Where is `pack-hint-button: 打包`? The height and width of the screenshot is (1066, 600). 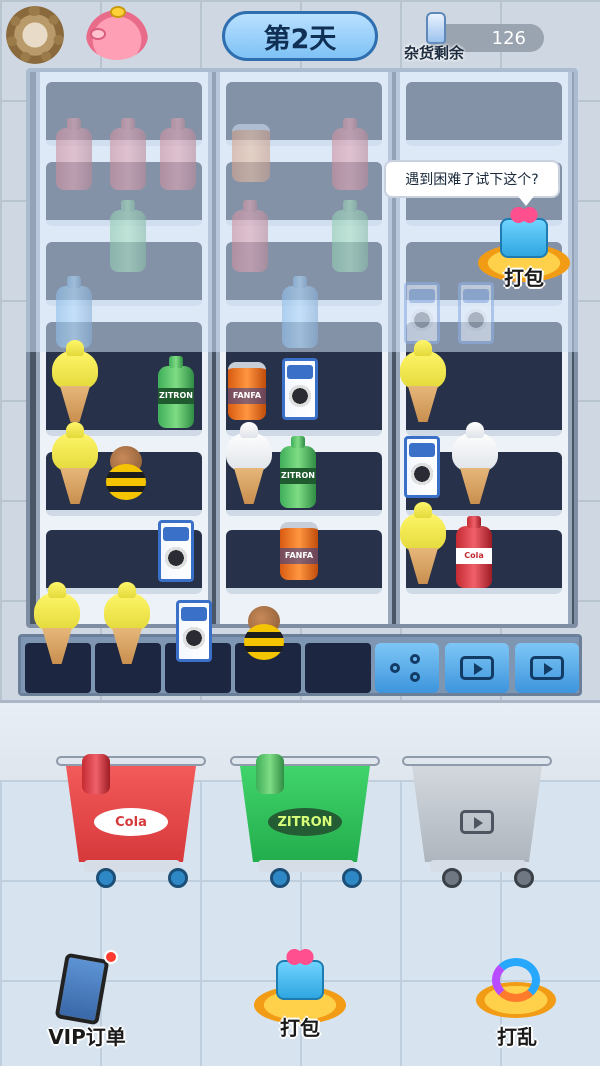 pack-hint-button: 打包 is located at coordinates (524, 247).